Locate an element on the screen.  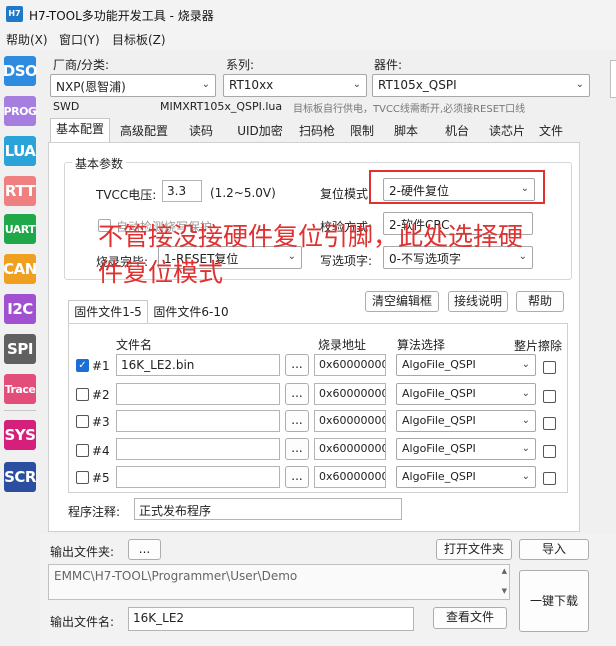
row-label: #5 is located at coordinates (101, 478).